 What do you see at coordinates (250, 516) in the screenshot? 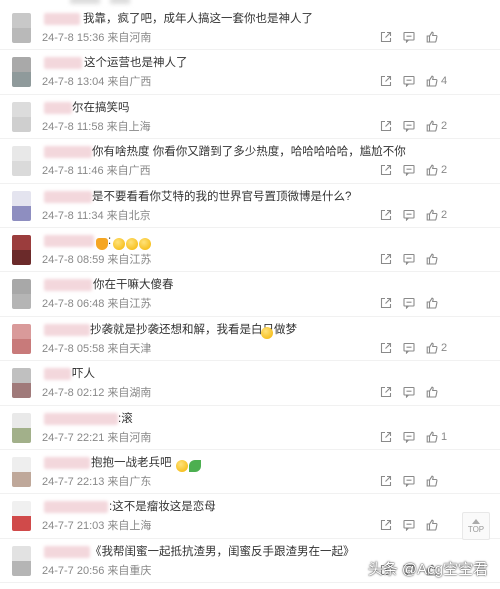
I see `comment-item: :这不是瘤妆这是恋母 24-7-7 21:03 来自上海` at bounding box center [250, 516].